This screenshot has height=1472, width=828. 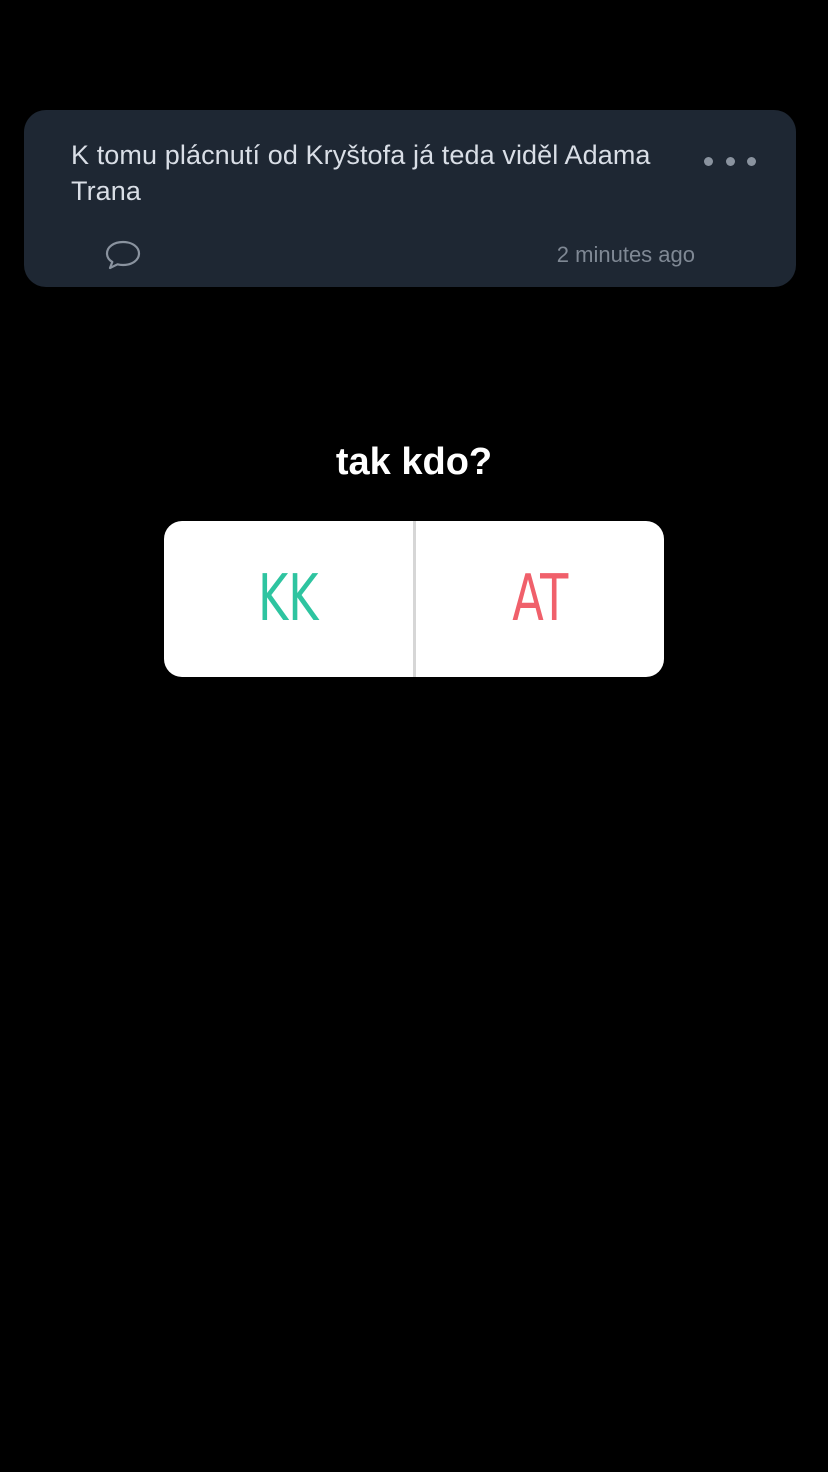 I want to click on more-horizontal-icon, so click(x=708, y=161).